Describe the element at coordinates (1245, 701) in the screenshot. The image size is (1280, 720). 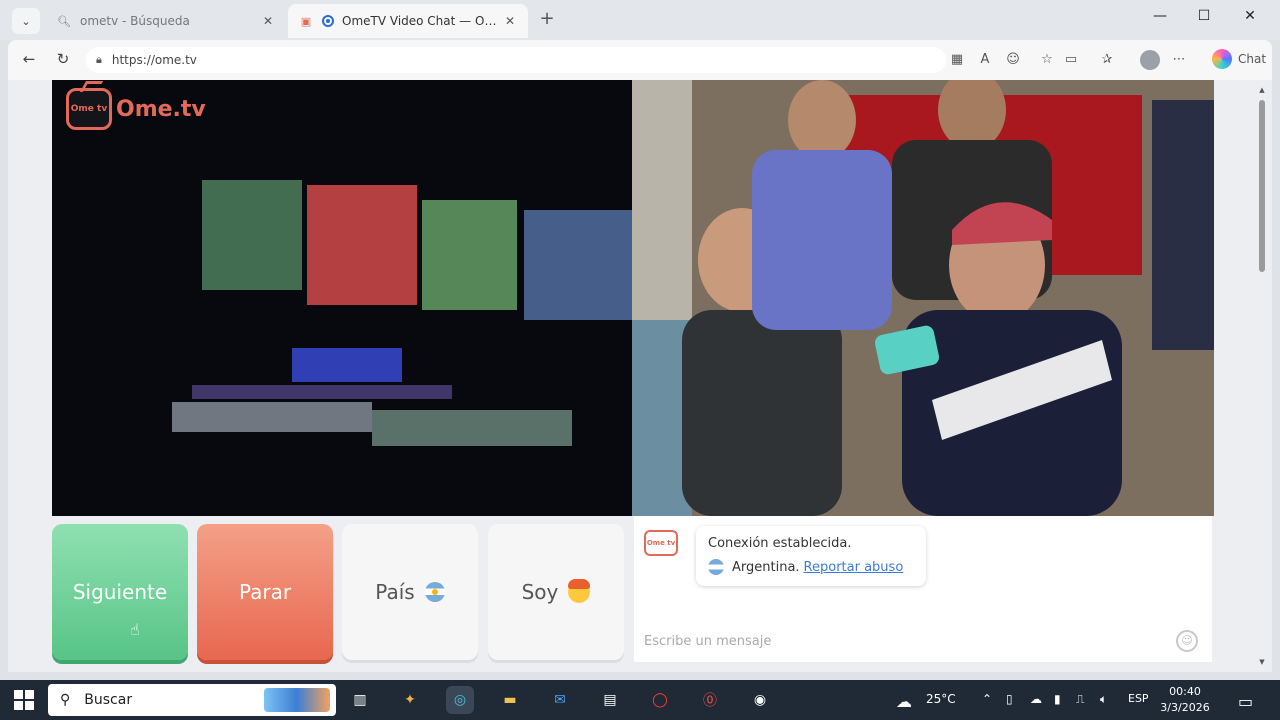
I see `notifications-icon: ▭` at that location.